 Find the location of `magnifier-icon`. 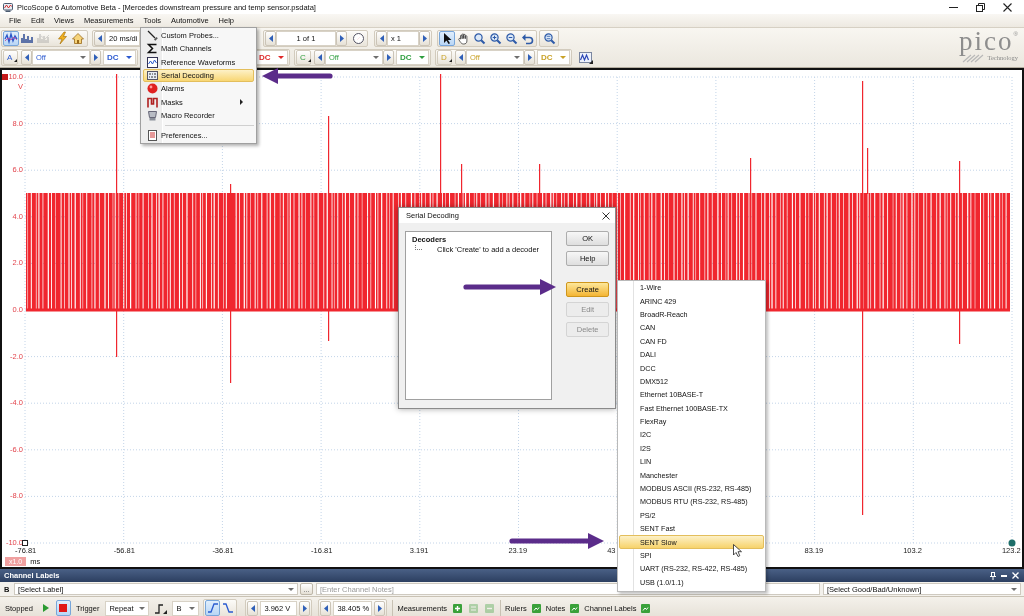

magnifier-icon is located at coordinates (479, 38).